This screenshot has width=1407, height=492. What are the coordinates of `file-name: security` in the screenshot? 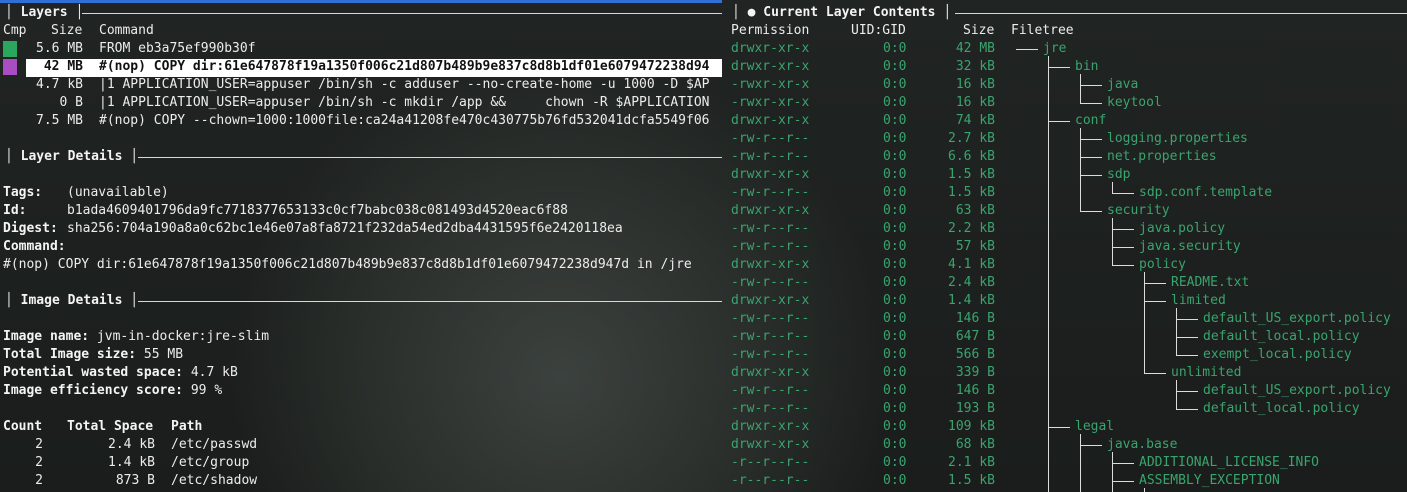 It's located at (1138, 210).